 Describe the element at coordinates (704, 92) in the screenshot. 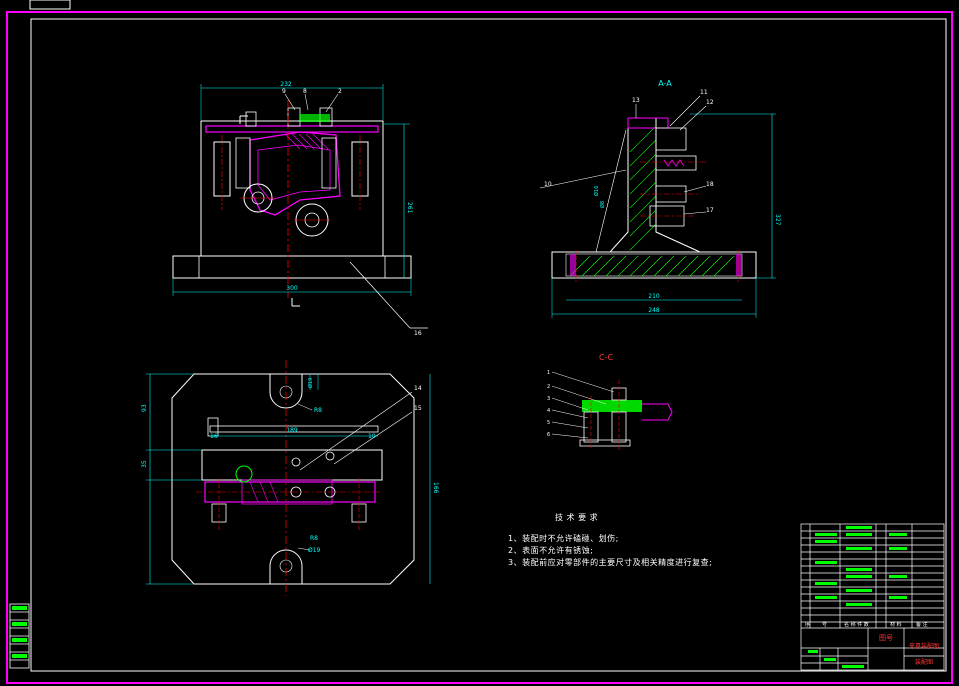

I see `aa-balloon-11: 11` at that location.